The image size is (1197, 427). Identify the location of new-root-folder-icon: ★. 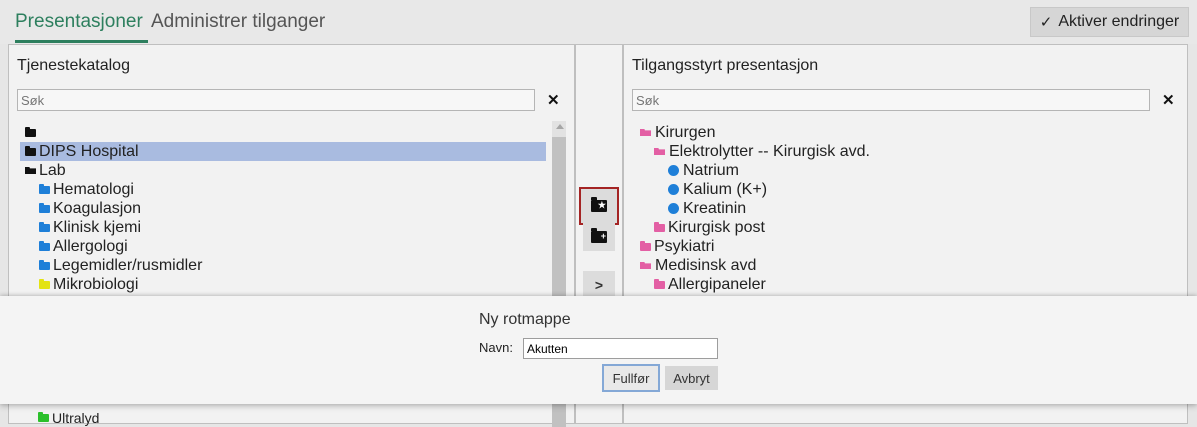
(599, 204).